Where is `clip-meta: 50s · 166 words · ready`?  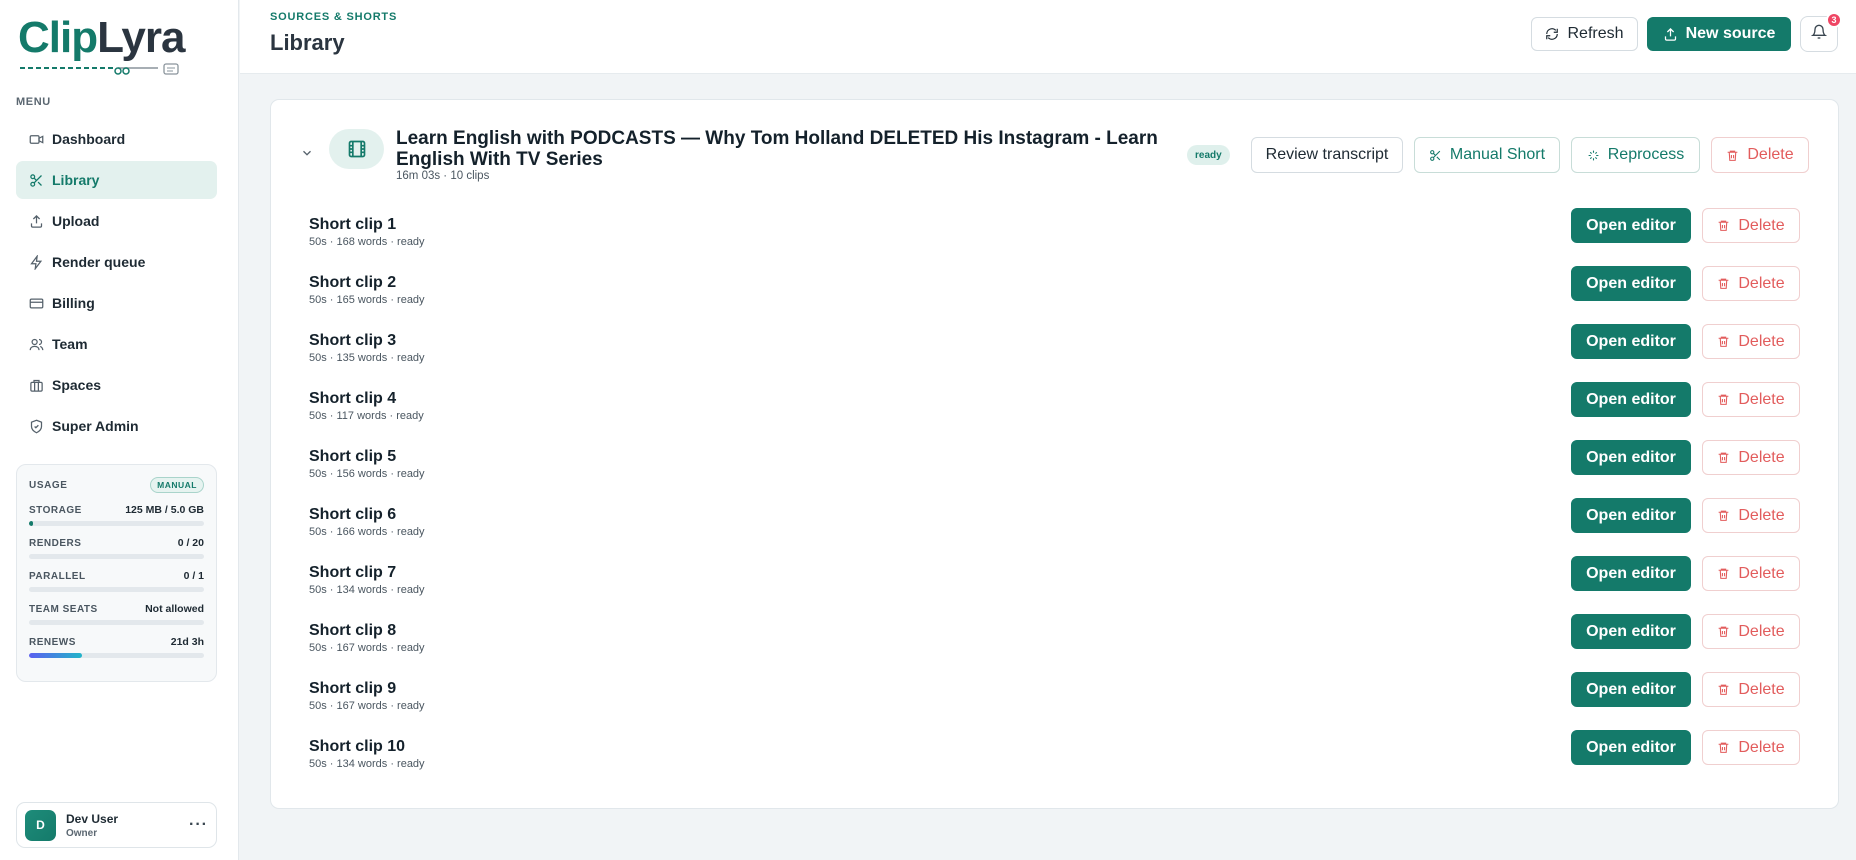 clip-meta: 50s · 166 words · ready is located at coordinates (367, 532).